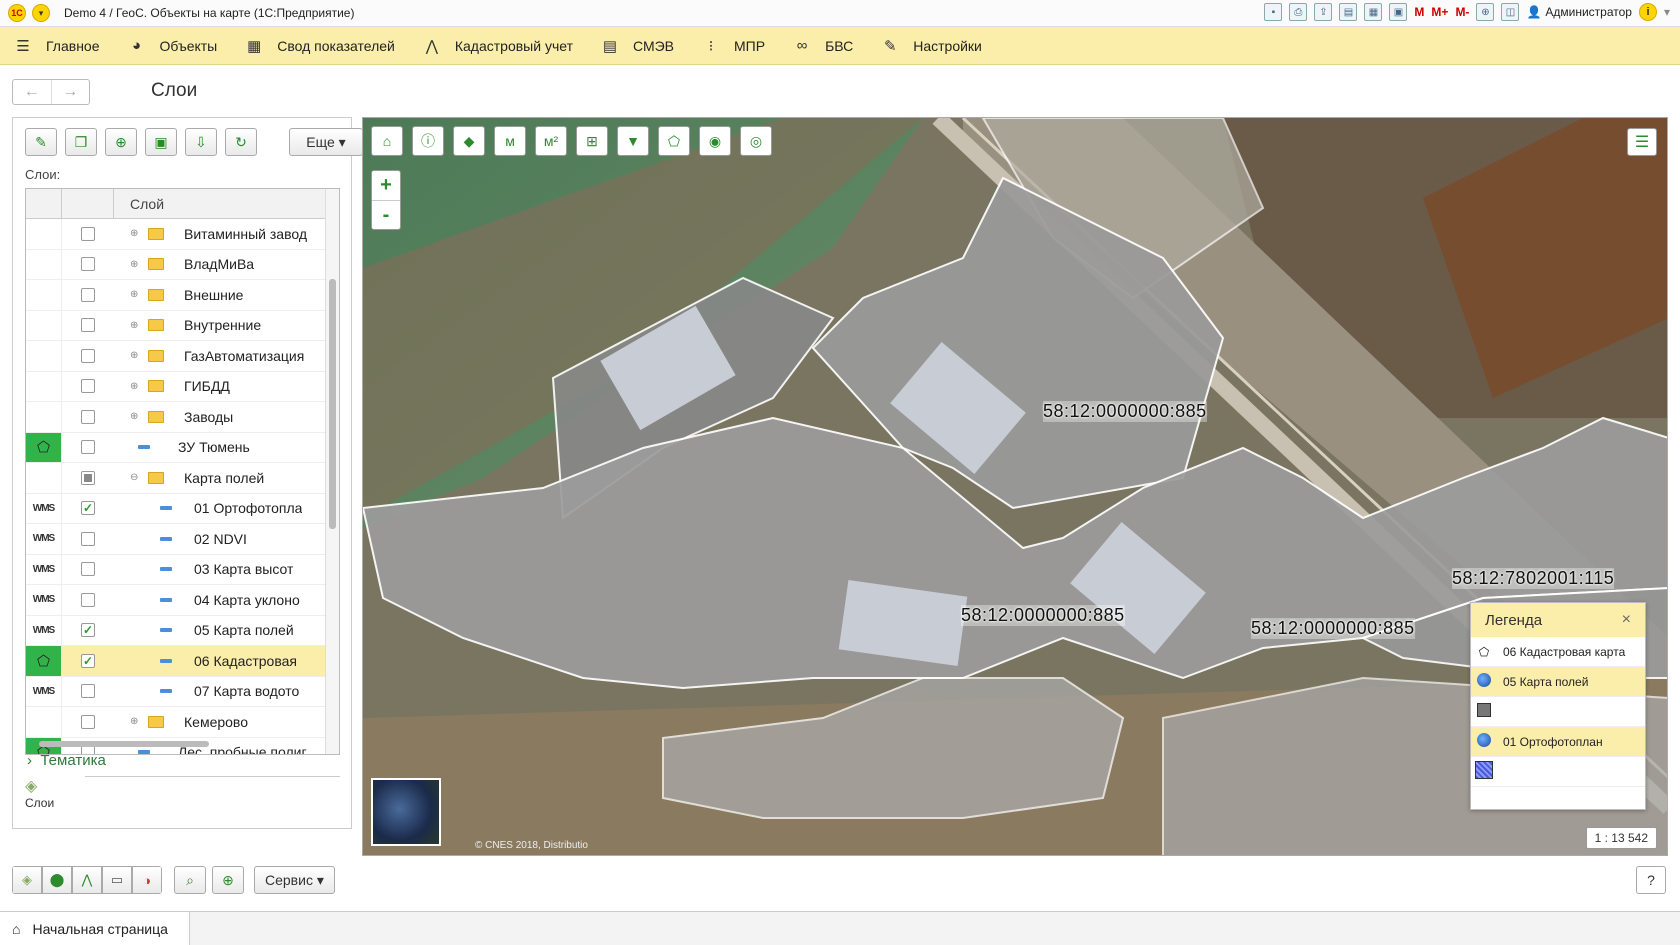 The width and height of the screenshot is (1680, 945). Describe the element at coordinates (428, 141) in the screenshot. I see `info-icon: ⓘ` at that location.